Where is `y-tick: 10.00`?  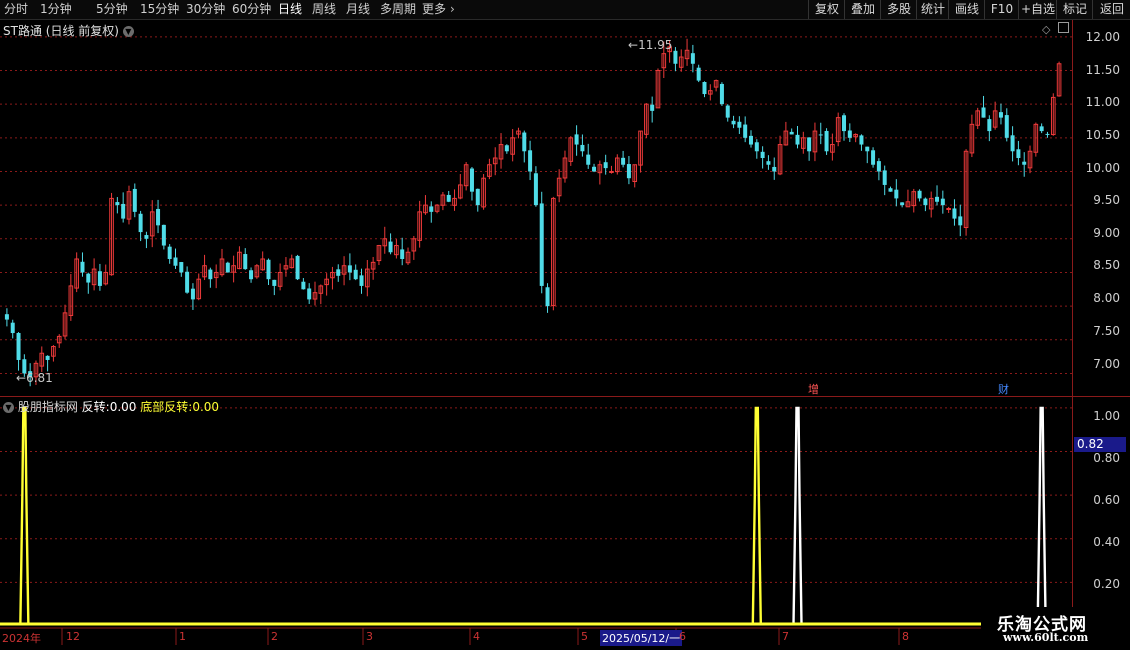 y-tick: 10.00 is located at coordinates (1102, 168).